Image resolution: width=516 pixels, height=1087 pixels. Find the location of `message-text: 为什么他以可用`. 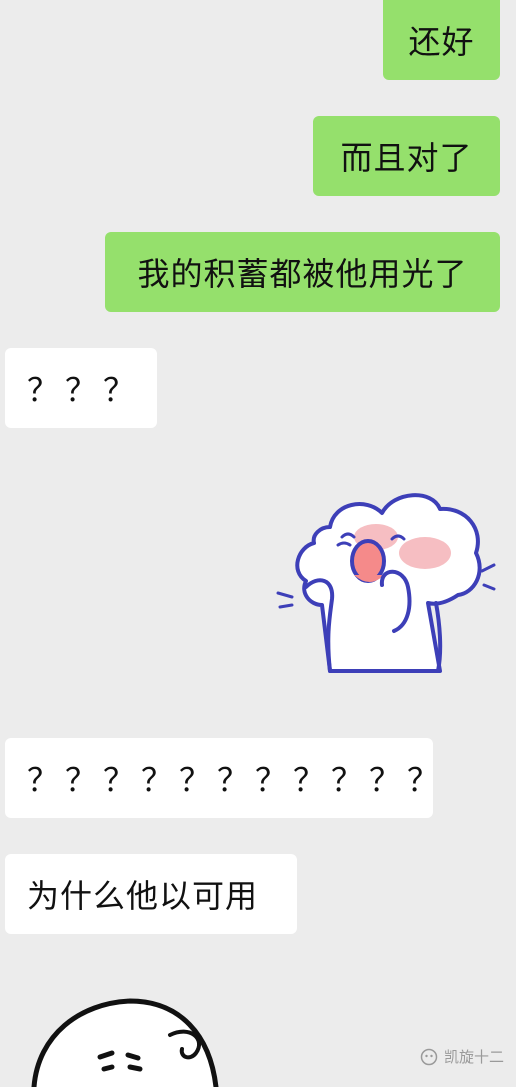

message-text: 为什么他以可用 is located at coordinates (143, 896).